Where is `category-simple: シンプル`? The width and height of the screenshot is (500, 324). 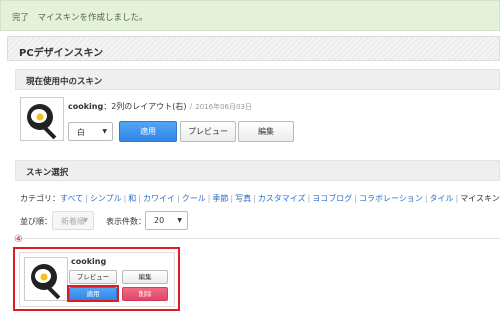 category-simple: シンプル is located at coordinates (106, 198).